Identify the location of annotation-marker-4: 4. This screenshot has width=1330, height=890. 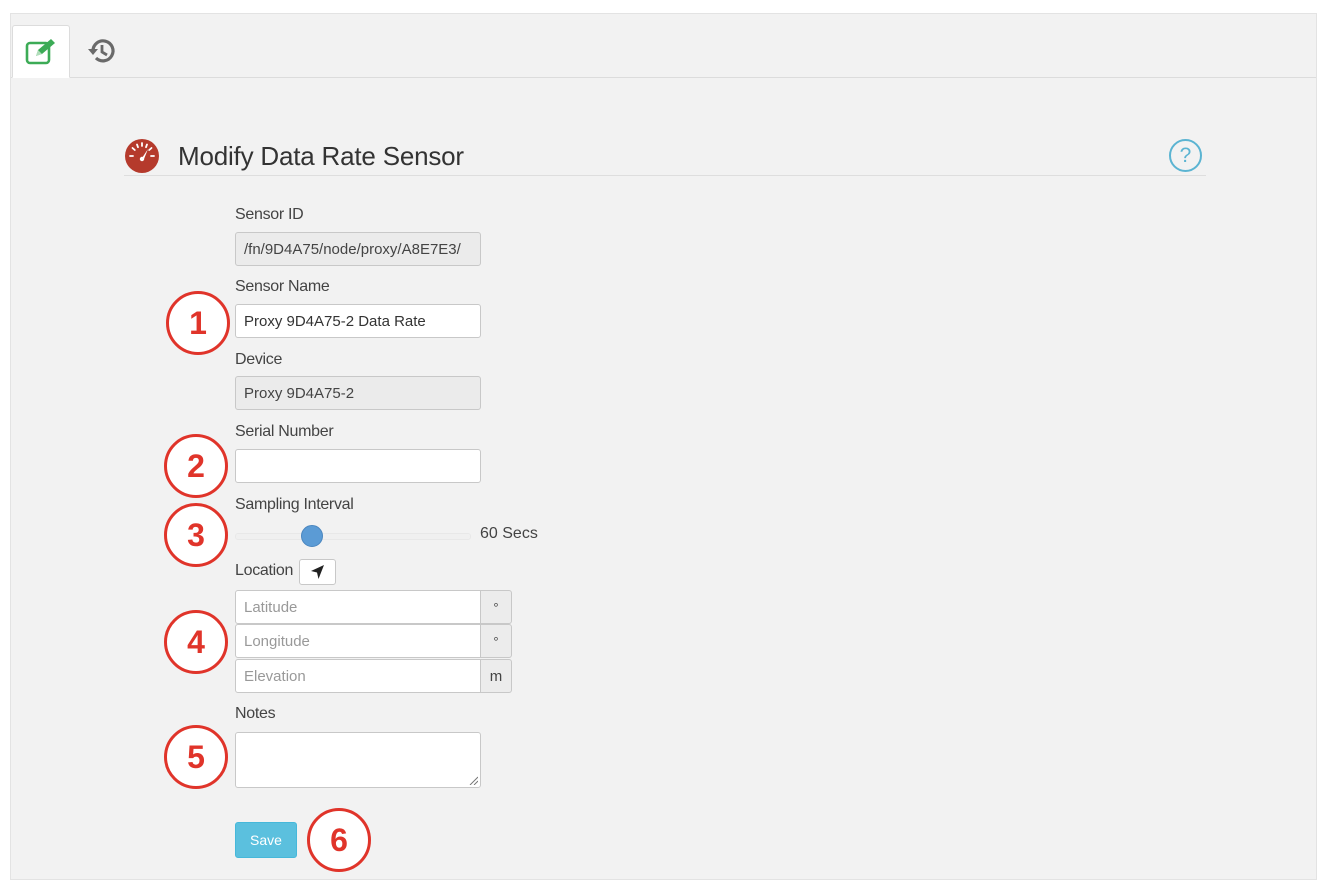
(196, 642).